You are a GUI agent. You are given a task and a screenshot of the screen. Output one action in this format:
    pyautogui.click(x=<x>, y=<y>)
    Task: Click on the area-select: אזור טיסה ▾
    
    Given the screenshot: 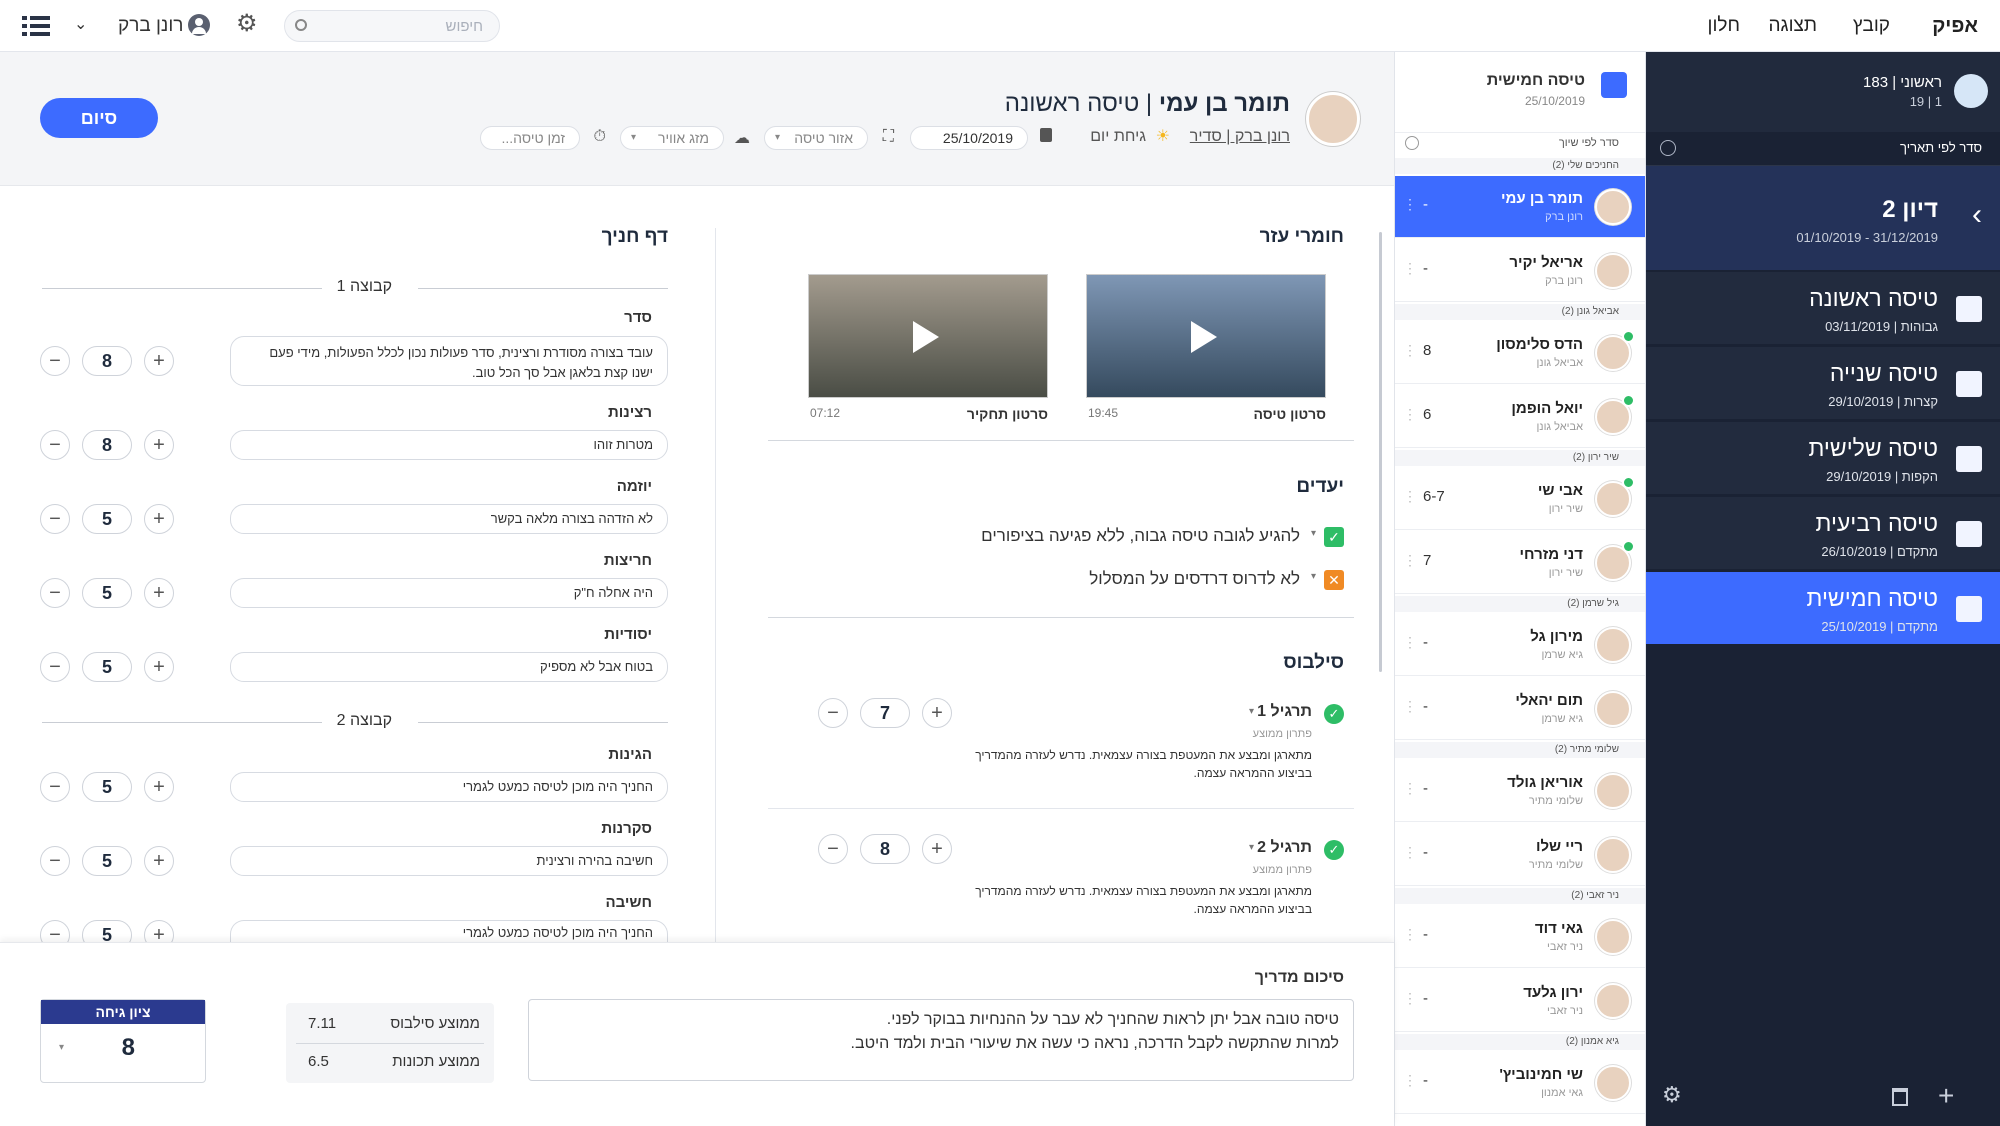 What is the action you would take?
    pyautogui.click(x=816, y=138)
    